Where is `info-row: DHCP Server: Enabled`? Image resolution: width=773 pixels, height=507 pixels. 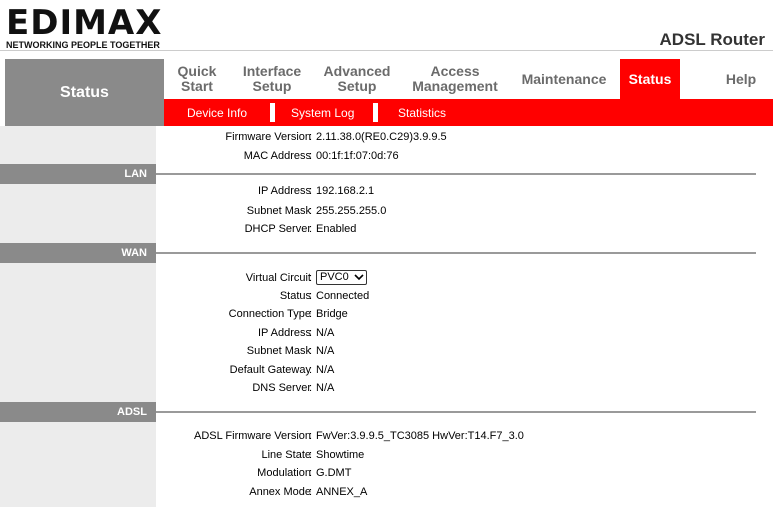
info-row: DHCP Server: Enabled is located at coordinates (300, 229).